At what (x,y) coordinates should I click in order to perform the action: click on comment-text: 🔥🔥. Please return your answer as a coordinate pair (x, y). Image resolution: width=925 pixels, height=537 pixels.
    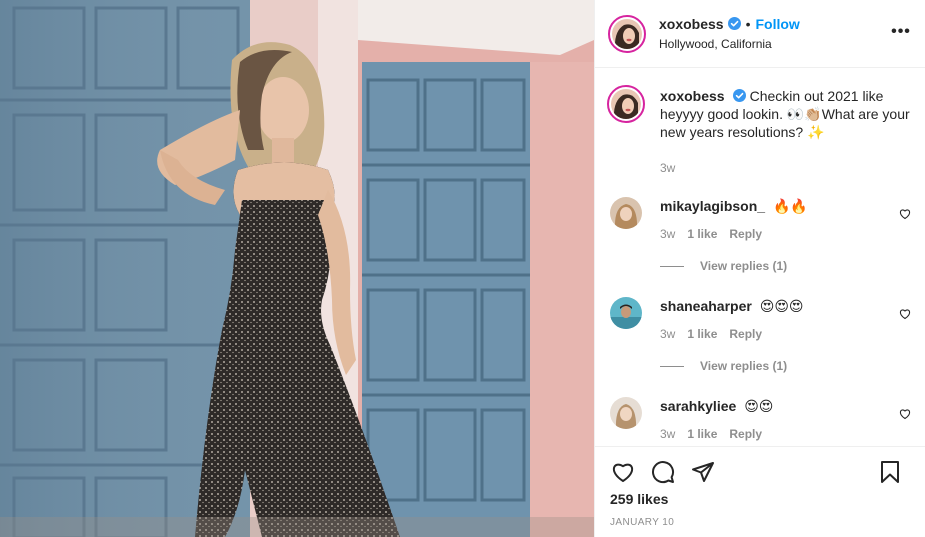
    Looking at the image, I should click on (790, 206).